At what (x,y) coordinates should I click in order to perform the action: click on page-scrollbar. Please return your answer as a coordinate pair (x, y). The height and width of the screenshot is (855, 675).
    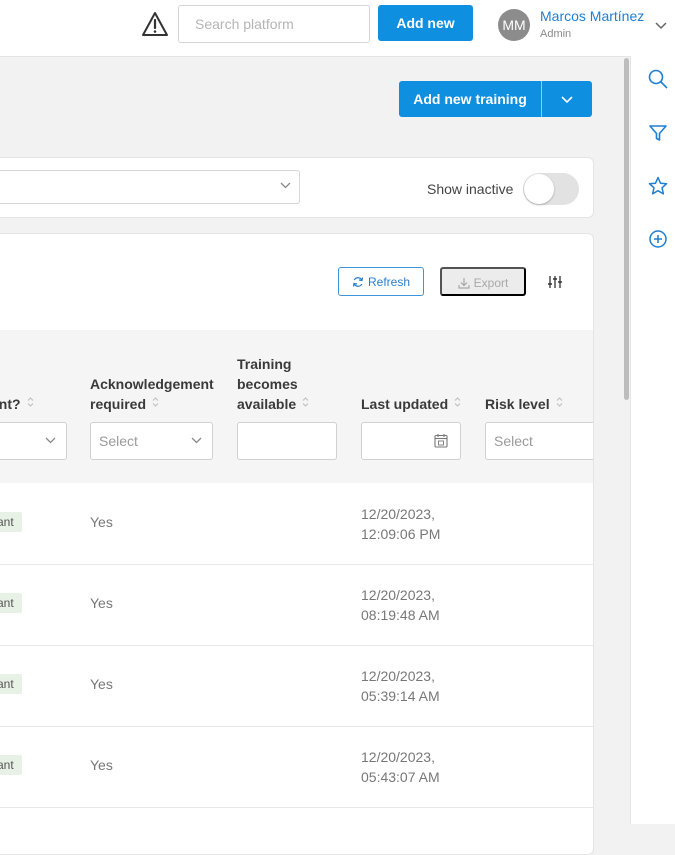
    Looking at the image, I should click on (626, 229).